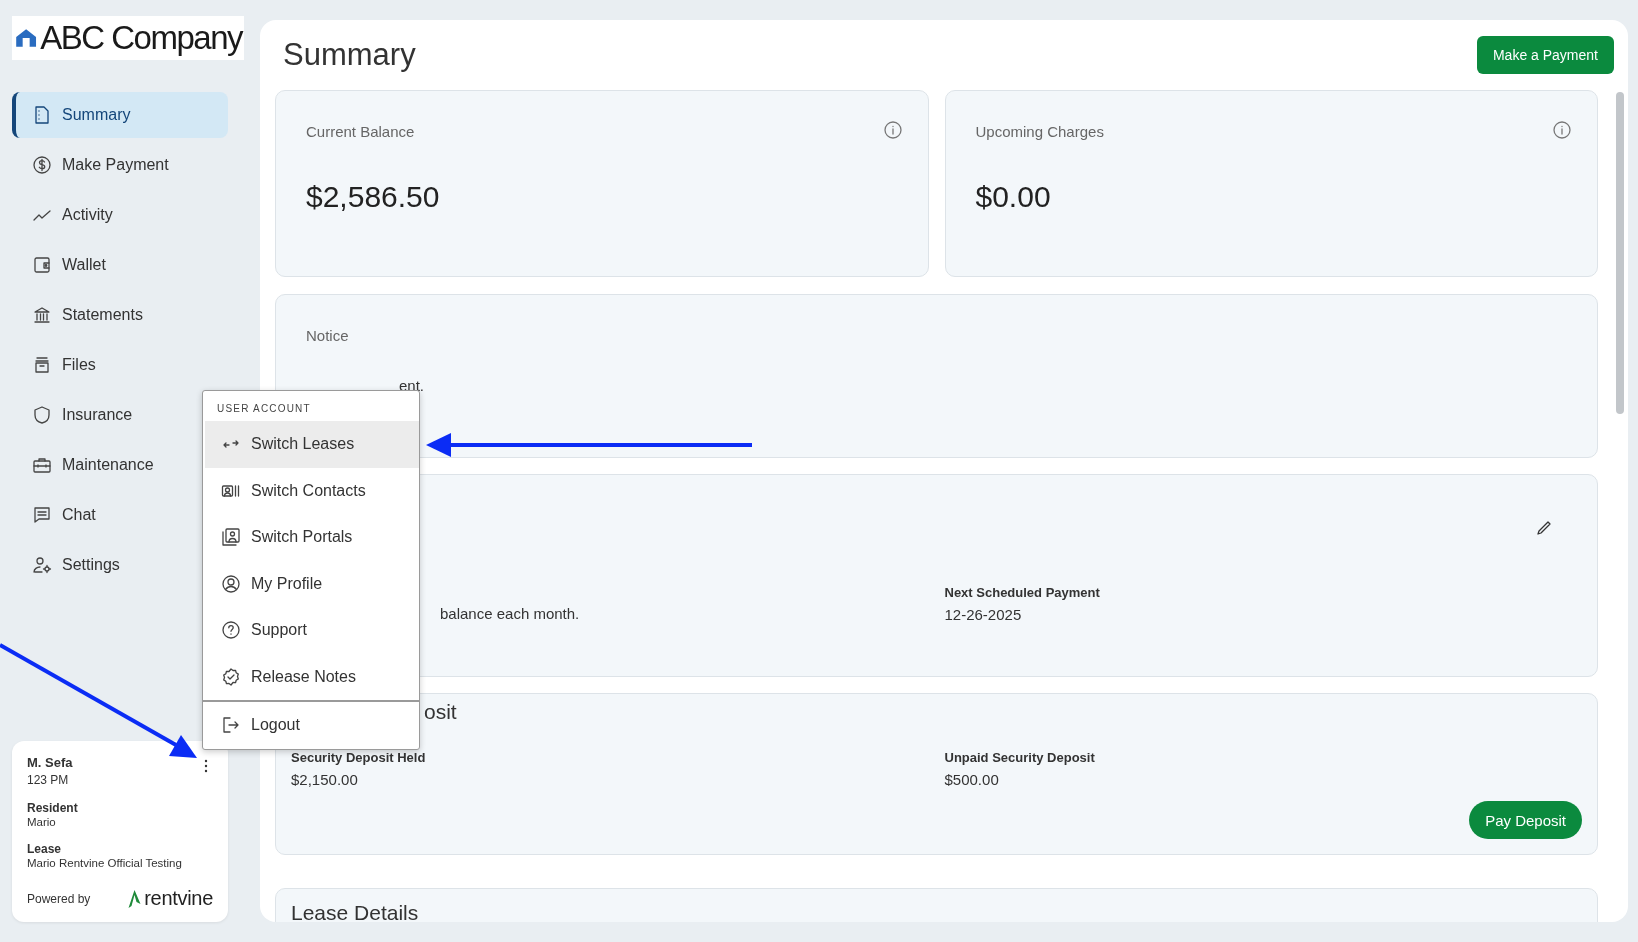  Describe the element at coordinates (983, 614) in the screenshot. I see `field-value: 12-26-2025` at that location.